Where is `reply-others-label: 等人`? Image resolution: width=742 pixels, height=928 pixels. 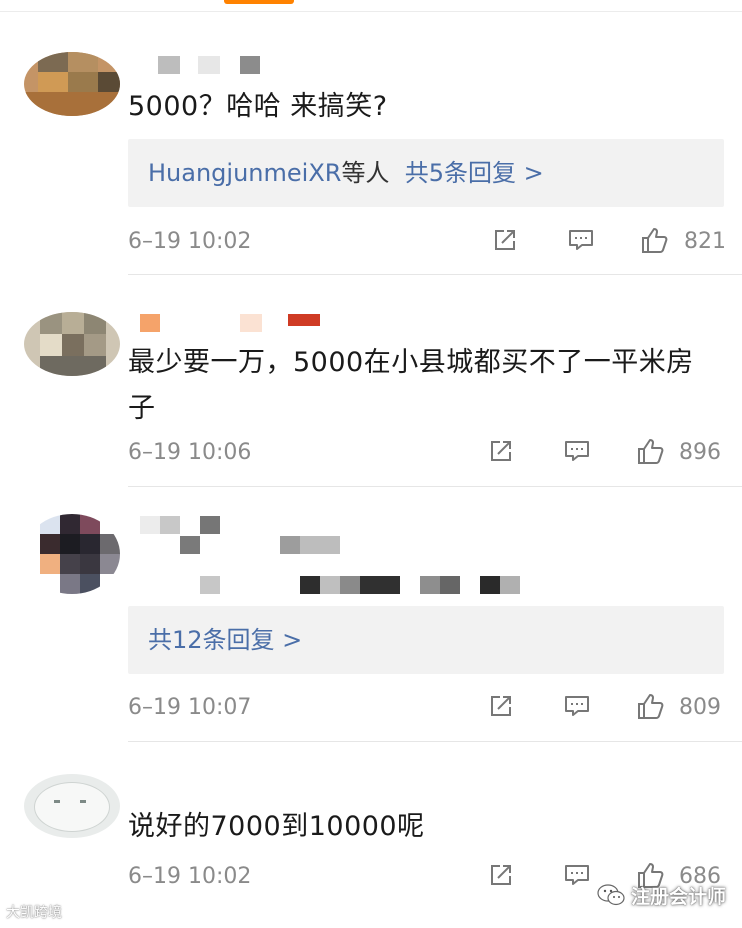
reply-others-label: 等人 is located at coordinates (365, 173).